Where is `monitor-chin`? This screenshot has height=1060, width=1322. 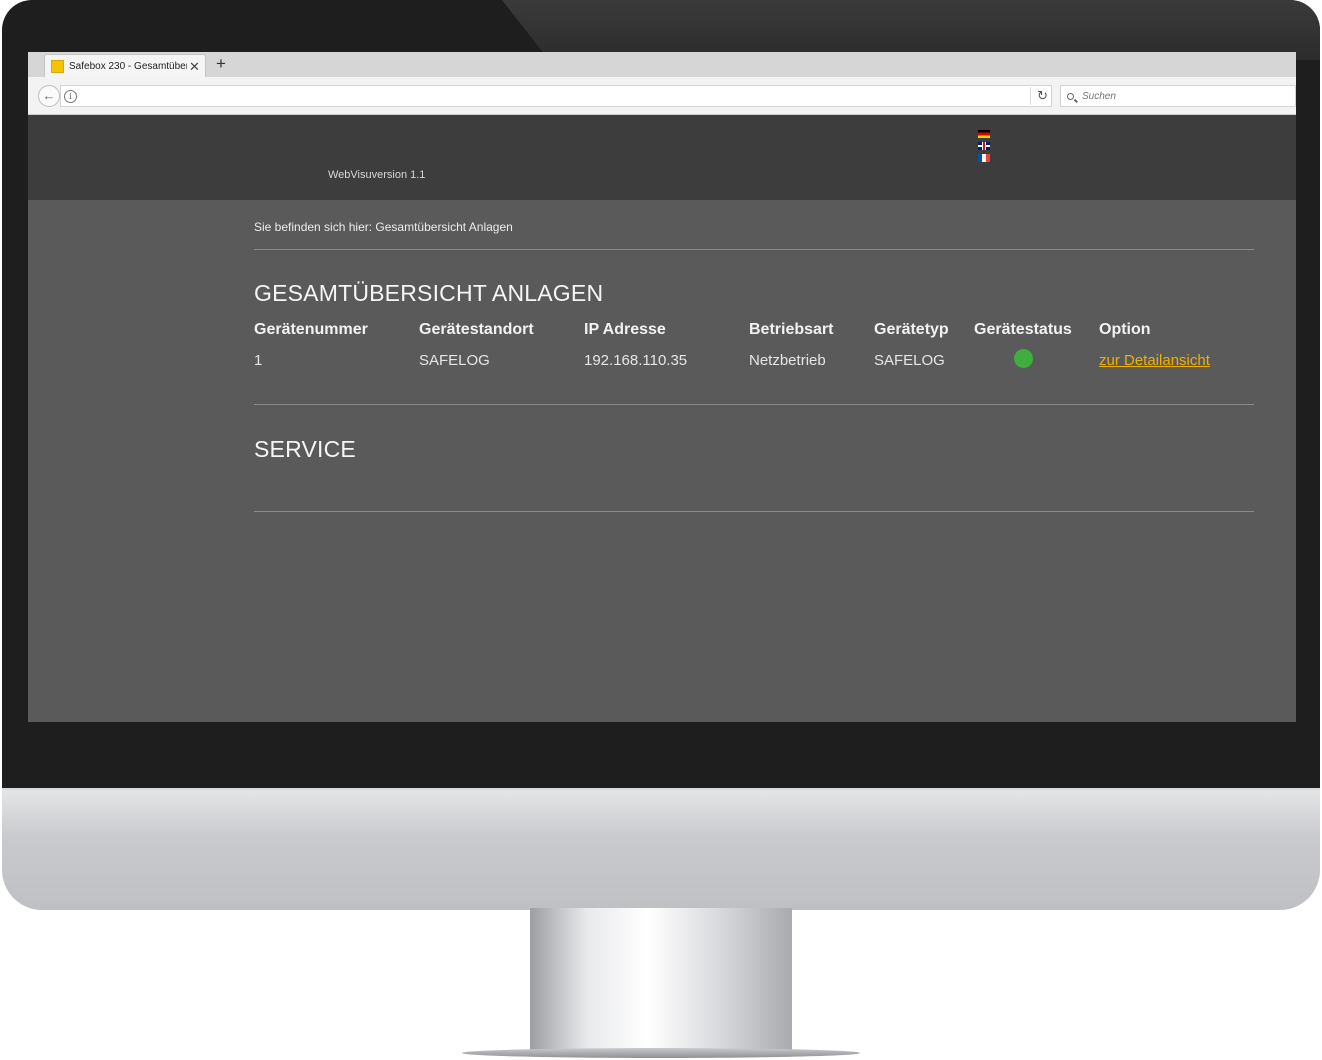
monitor-chin is located at coordinates (661, 849).